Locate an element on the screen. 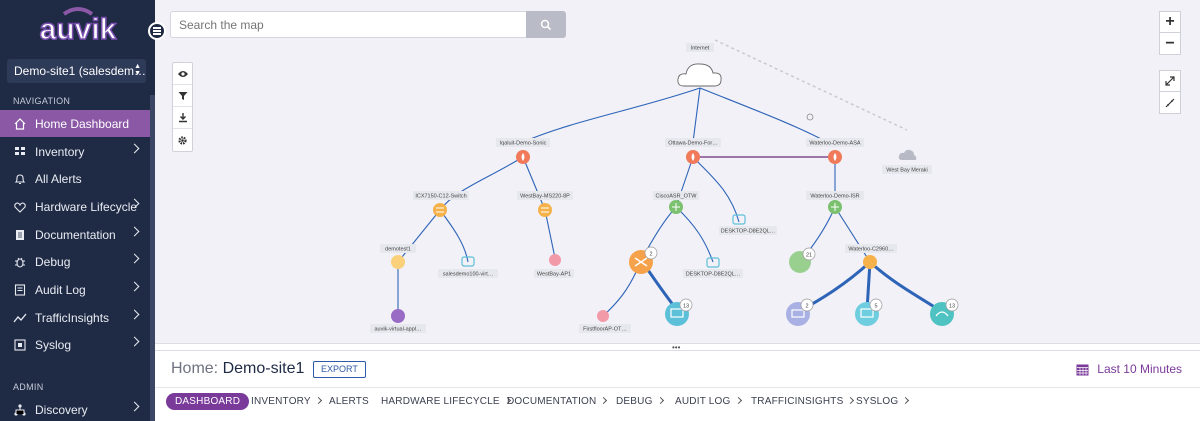 The image size is (1200, 421). log-icon is located at coordinates (20, 290).